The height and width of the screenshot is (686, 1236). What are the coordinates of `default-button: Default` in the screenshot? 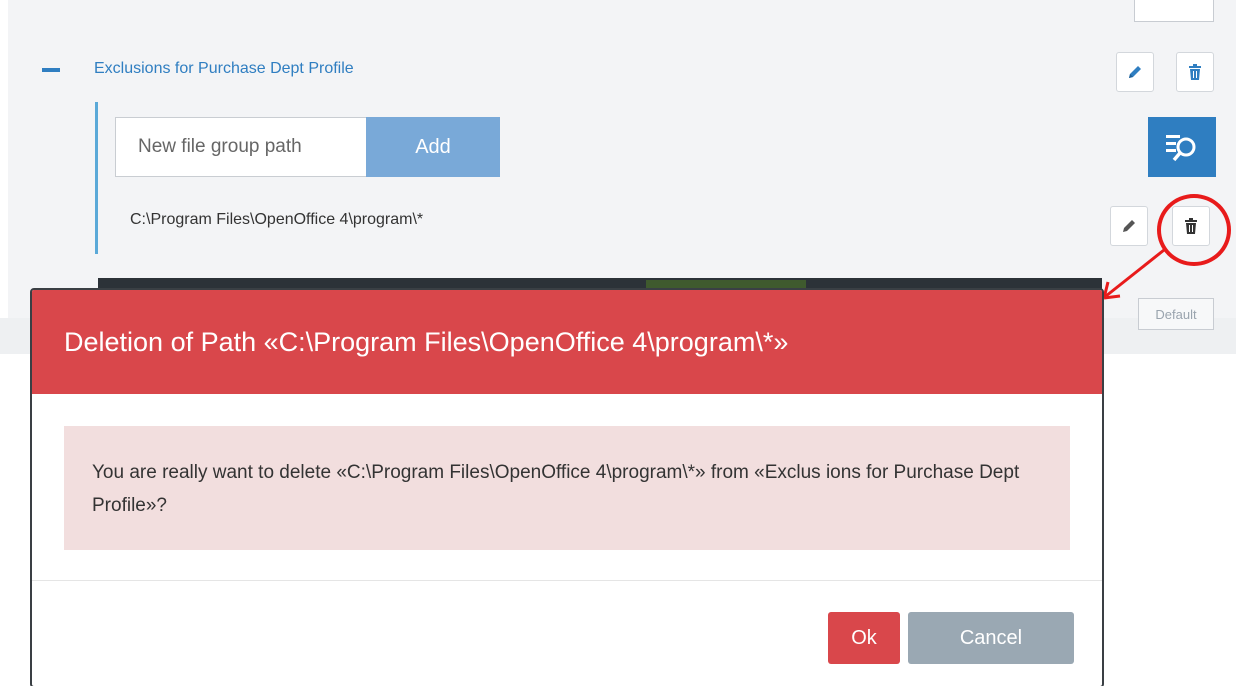 It's located at (1176, 314).